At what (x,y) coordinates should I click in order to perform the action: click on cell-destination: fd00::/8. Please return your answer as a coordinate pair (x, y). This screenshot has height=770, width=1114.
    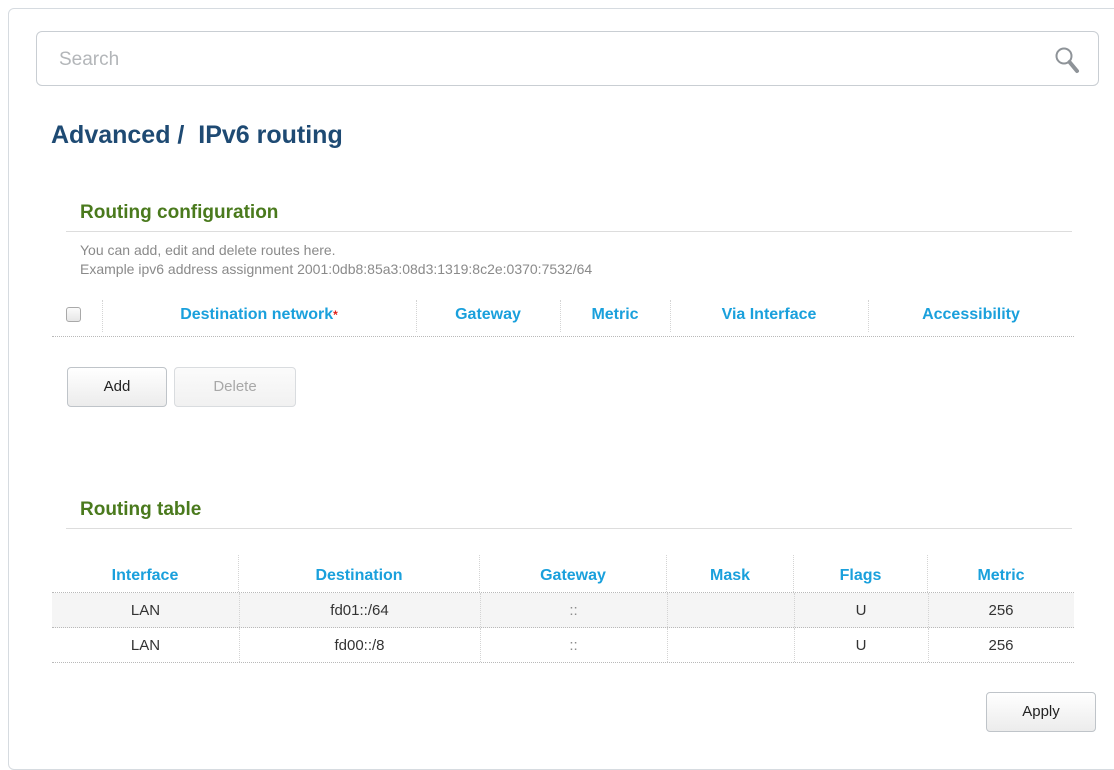
    Looking at the image, I should click on (360, 645).